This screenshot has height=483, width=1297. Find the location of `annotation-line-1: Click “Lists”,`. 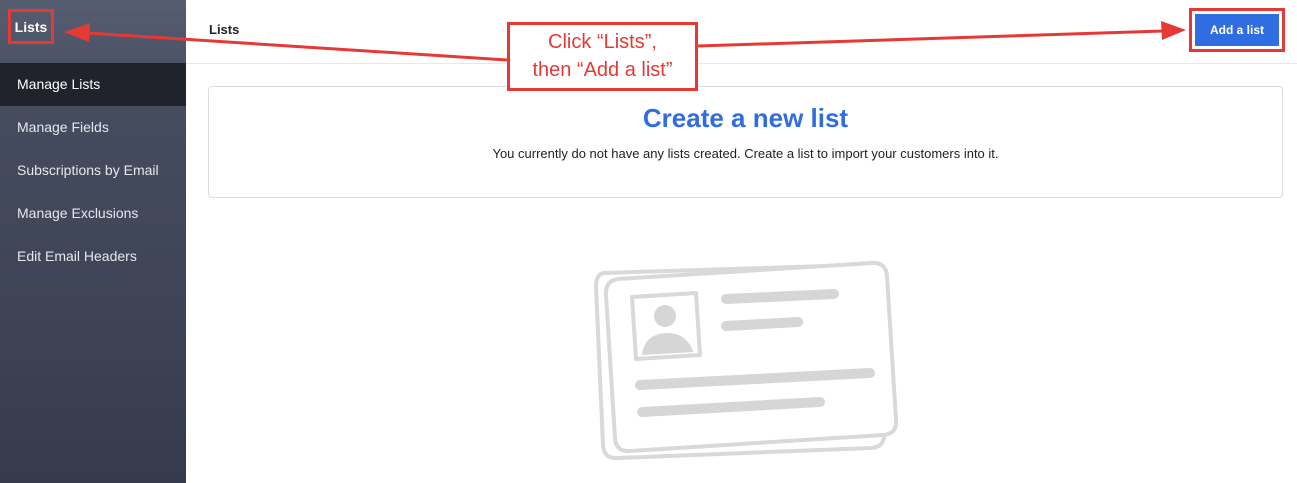

annotation-line-1: Click “Lists”, is located at coordinates (602, 42).